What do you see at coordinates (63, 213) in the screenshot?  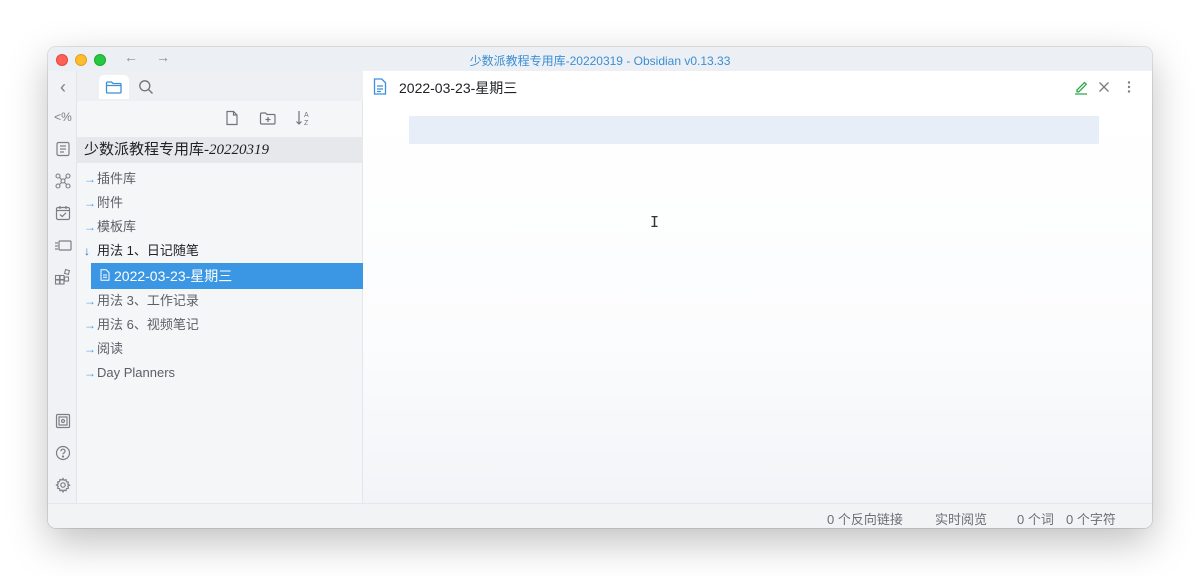 I see `calendar-icon` at bounding box center [63, 213].